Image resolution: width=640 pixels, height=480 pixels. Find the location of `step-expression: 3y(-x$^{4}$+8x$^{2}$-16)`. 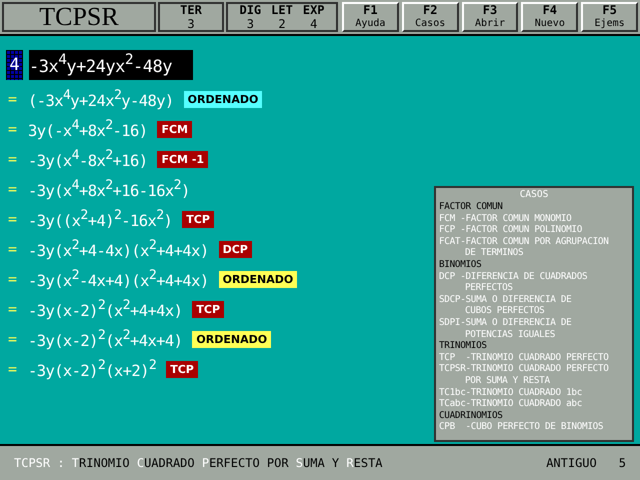

step-expression: 3y(-x$^{4}$+8x$^{2}$-16) is located at coordinates (88, 129).